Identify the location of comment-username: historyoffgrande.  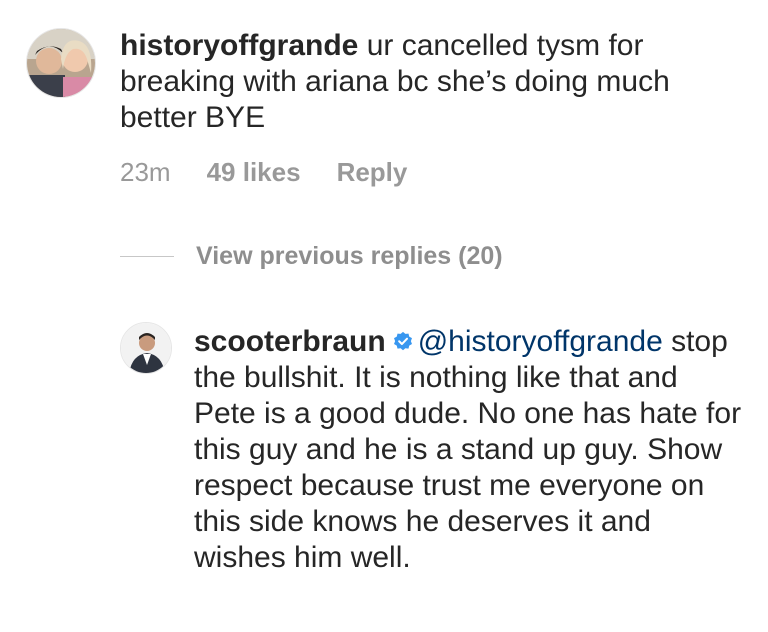
(239, 45).